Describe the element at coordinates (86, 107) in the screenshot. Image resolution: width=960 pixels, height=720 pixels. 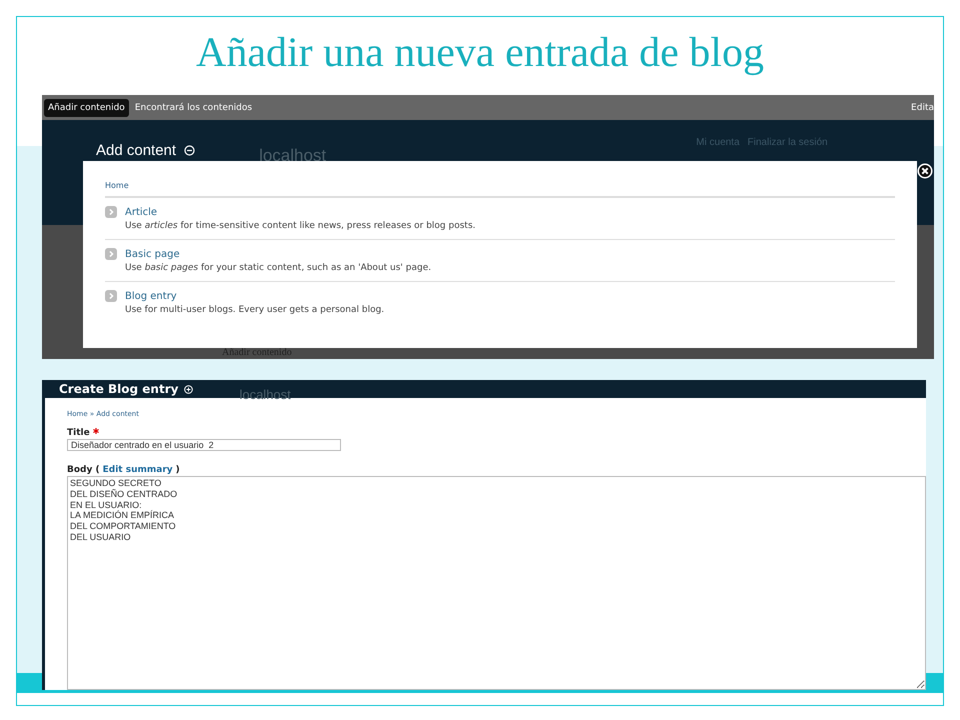
I see `toolbar-tab: Añadir contenido` at that location.